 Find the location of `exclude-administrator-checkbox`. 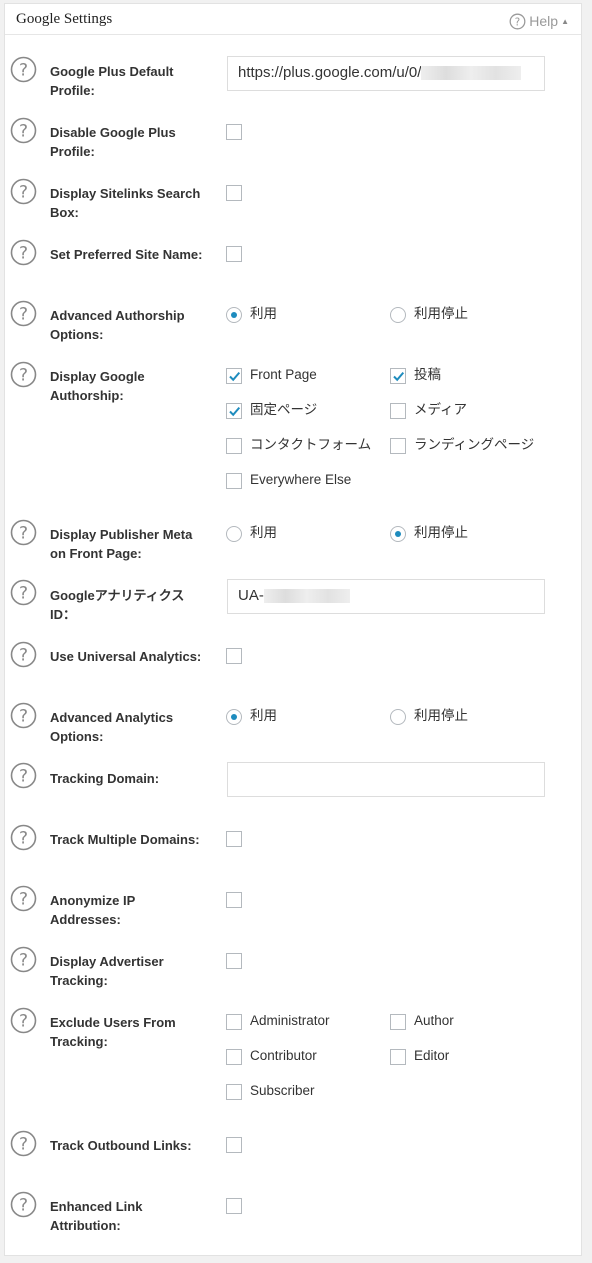

exclude-administrator-checkbox is located at coordinates (234, 1022).